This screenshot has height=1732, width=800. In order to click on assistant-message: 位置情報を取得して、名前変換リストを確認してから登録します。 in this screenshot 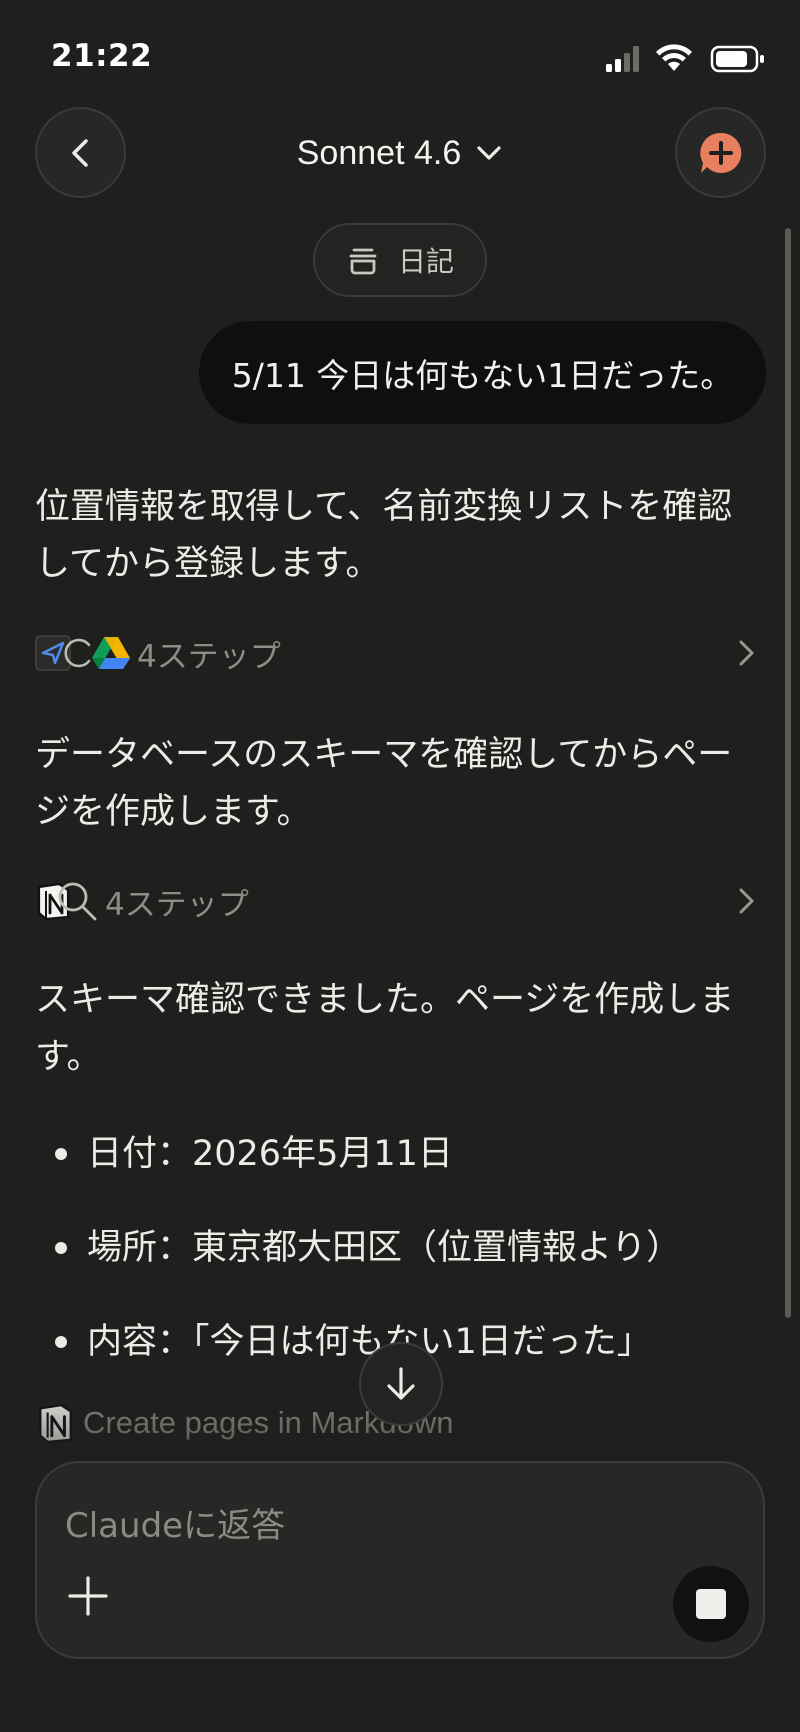, I will do `click(384, 535)`.